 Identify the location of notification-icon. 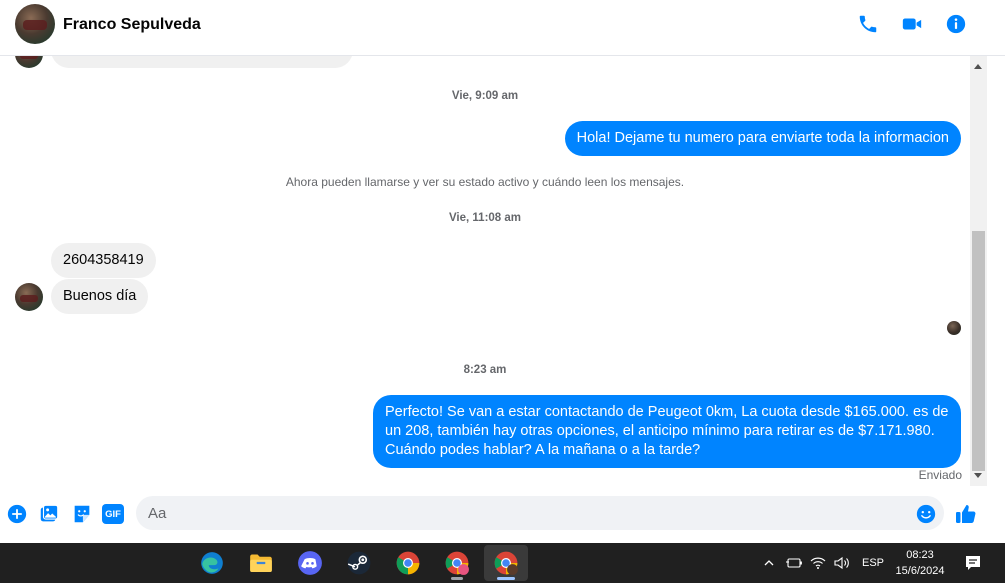
(973, 563).